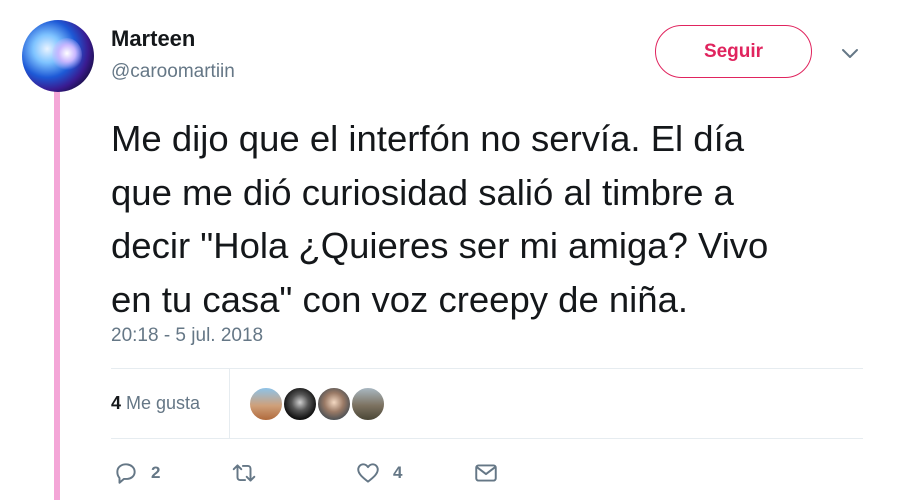 Image resolution: width=903 pixels, height=500 pixels. I want to click on divider, so click(487, 438).